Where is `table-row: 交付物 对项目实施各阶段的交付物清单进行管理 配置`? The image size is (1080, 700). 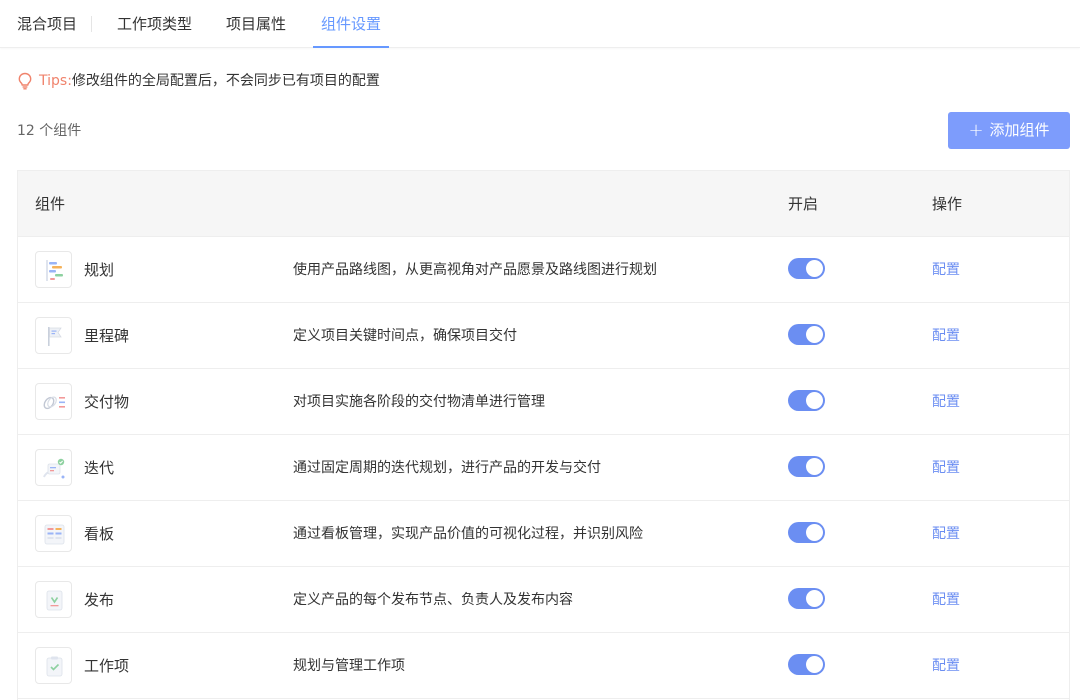 table-row: 交付物 对项目实施各阶段的交付物清单进行管理 配置 is located at coordinates (543, 402).